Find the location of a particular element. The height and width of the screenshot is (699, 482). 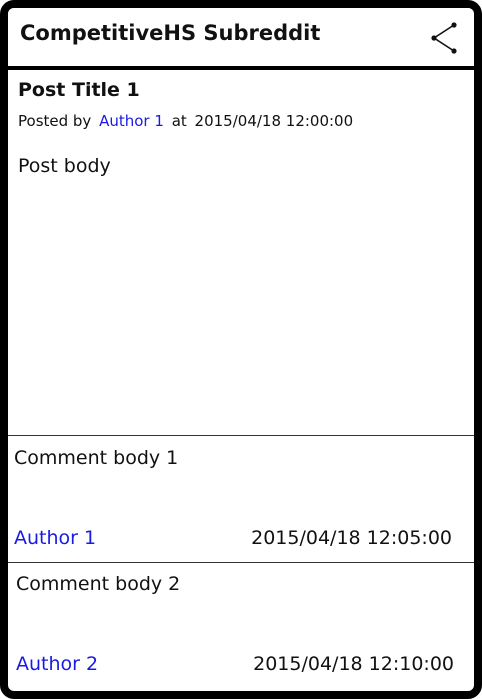

post-title: Post Title 1 is located at coordinates (79, 90).